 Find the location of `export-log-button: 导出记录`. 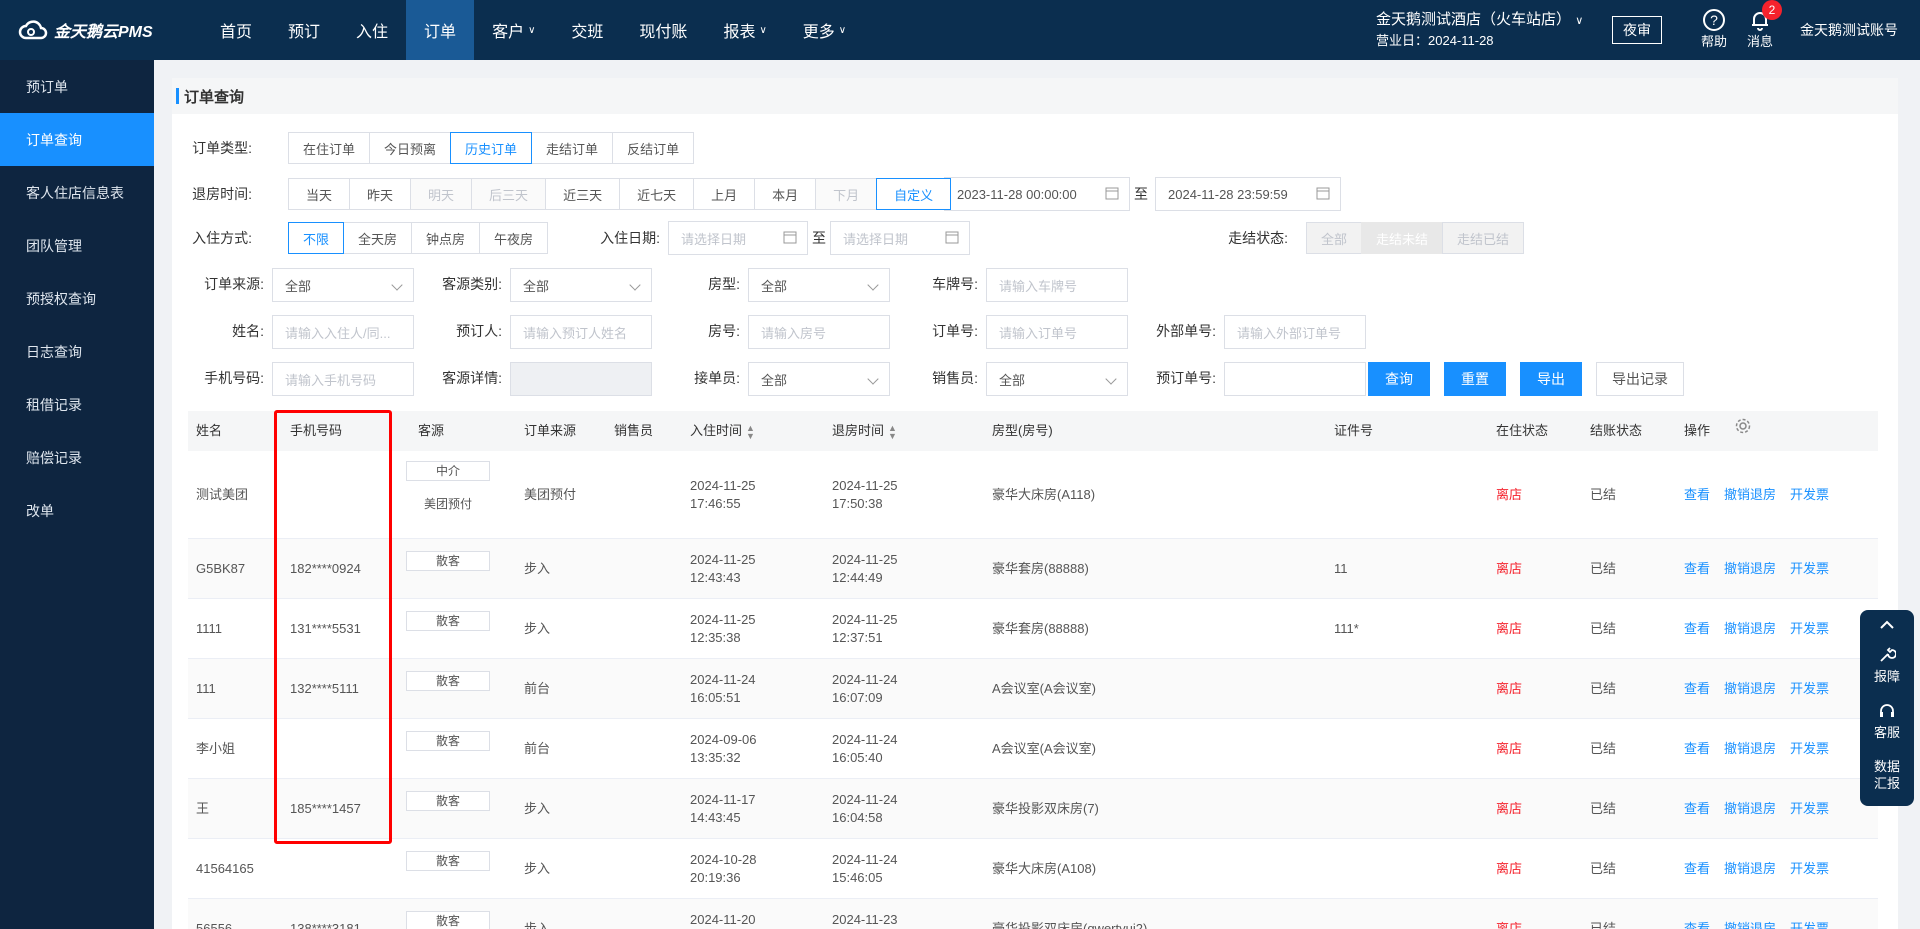

export-log-button: 导出记录 is located at coordinates (1640, 379).